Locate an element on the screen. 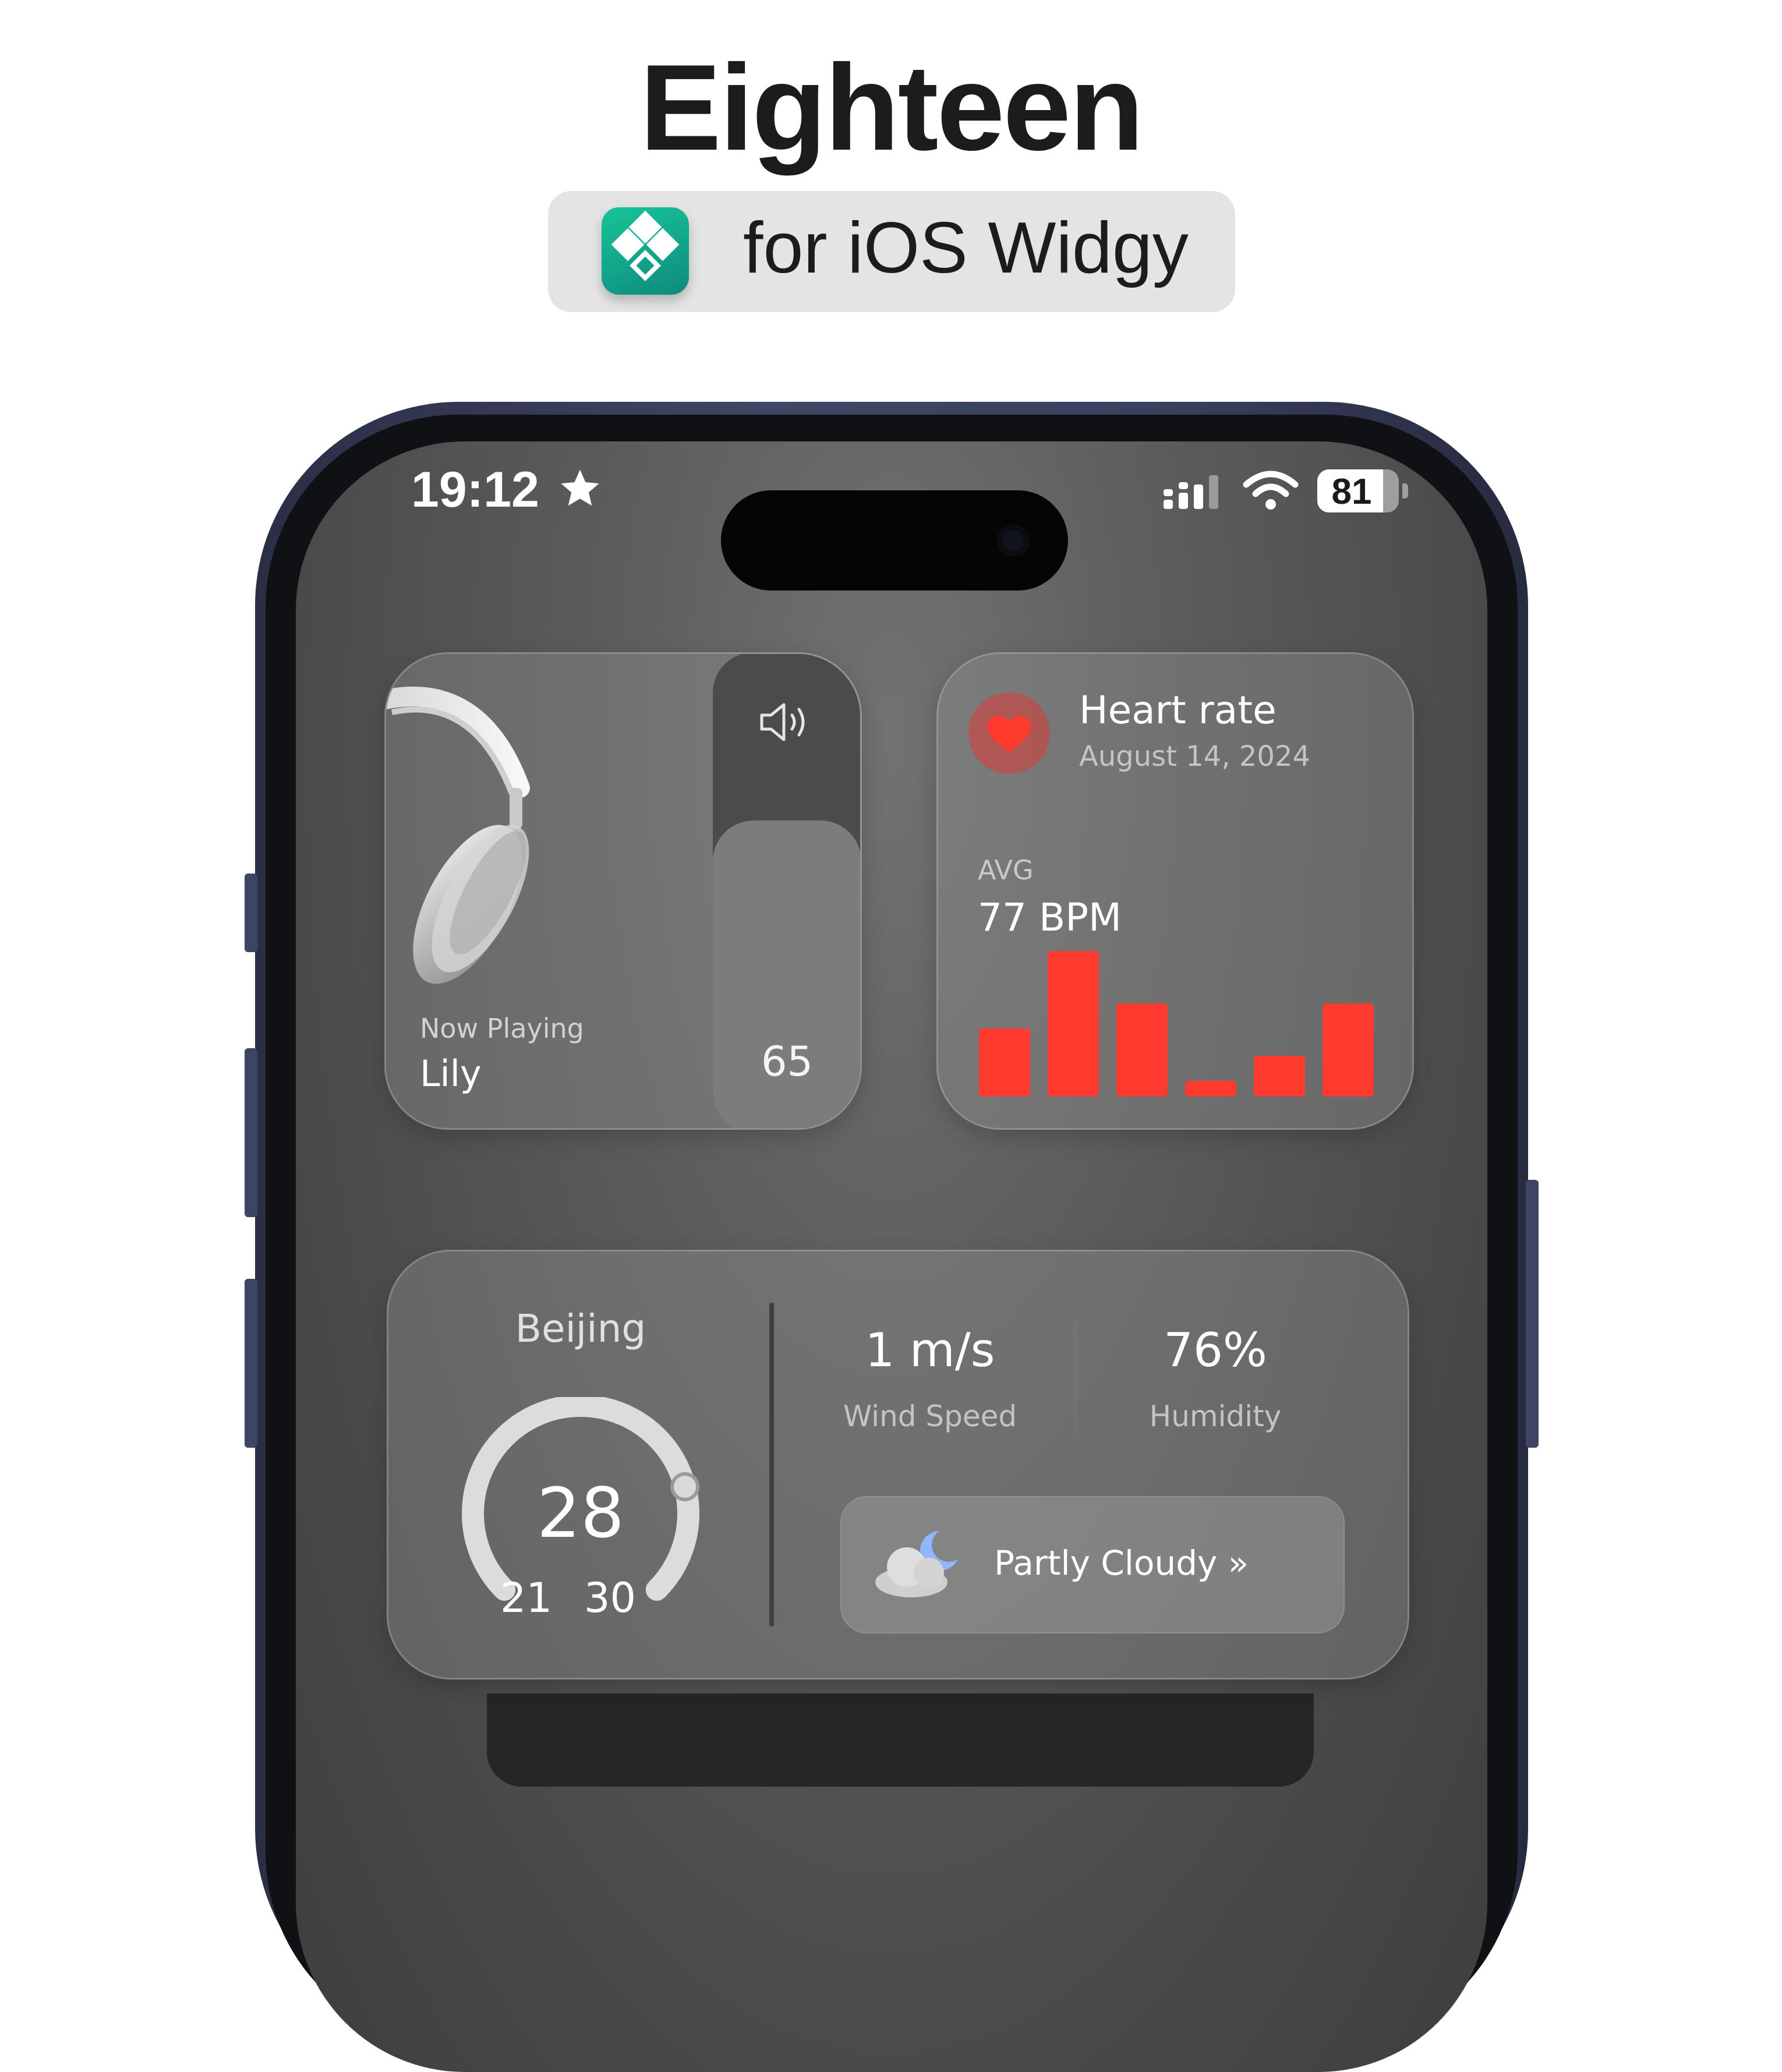  front-camera is located at coordinates (1014, 540).